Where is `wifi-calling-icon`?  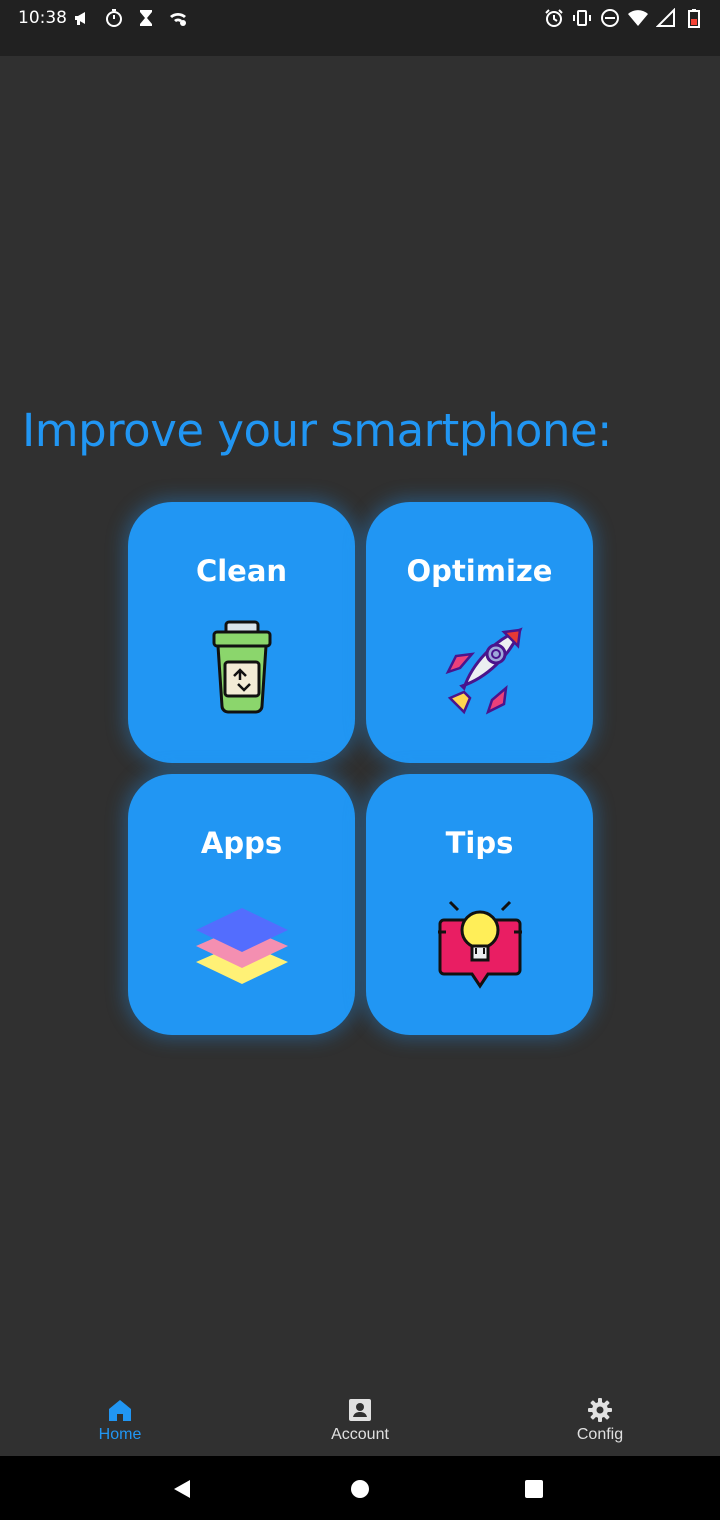 wifi-calling-icon is located at coordinates (178, 18).